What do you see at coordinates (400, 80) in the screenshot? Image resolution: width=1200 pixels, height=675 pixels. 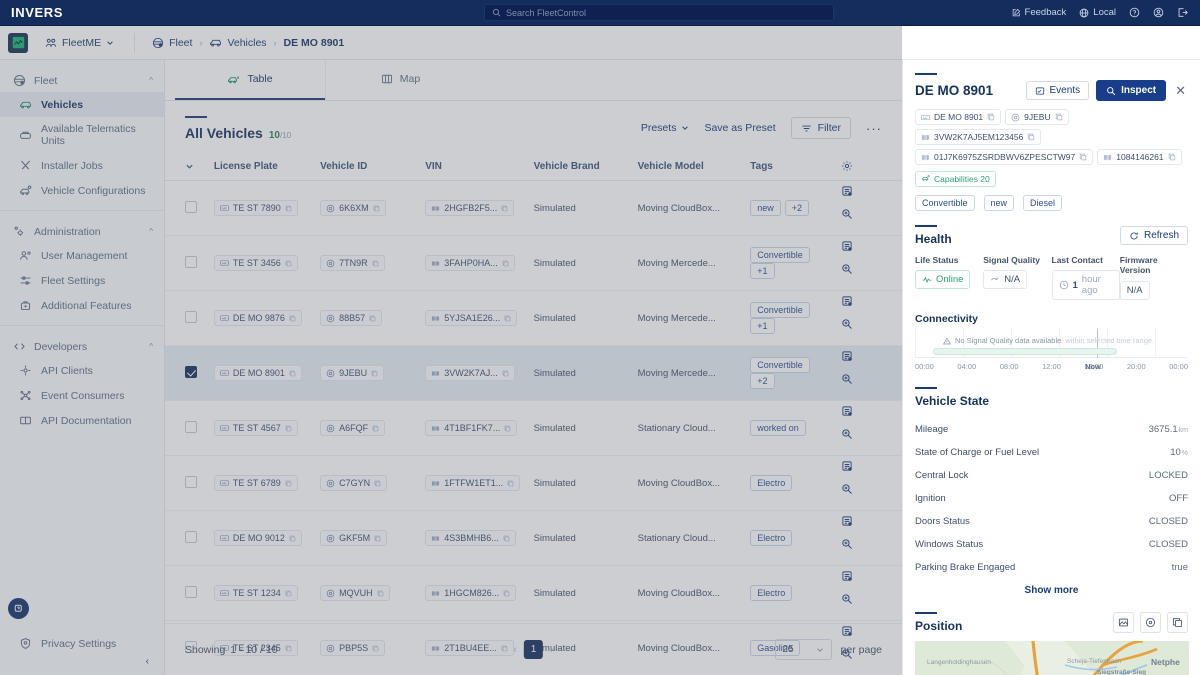 I see `tab-map: Map` at bounding box center [400, 80].